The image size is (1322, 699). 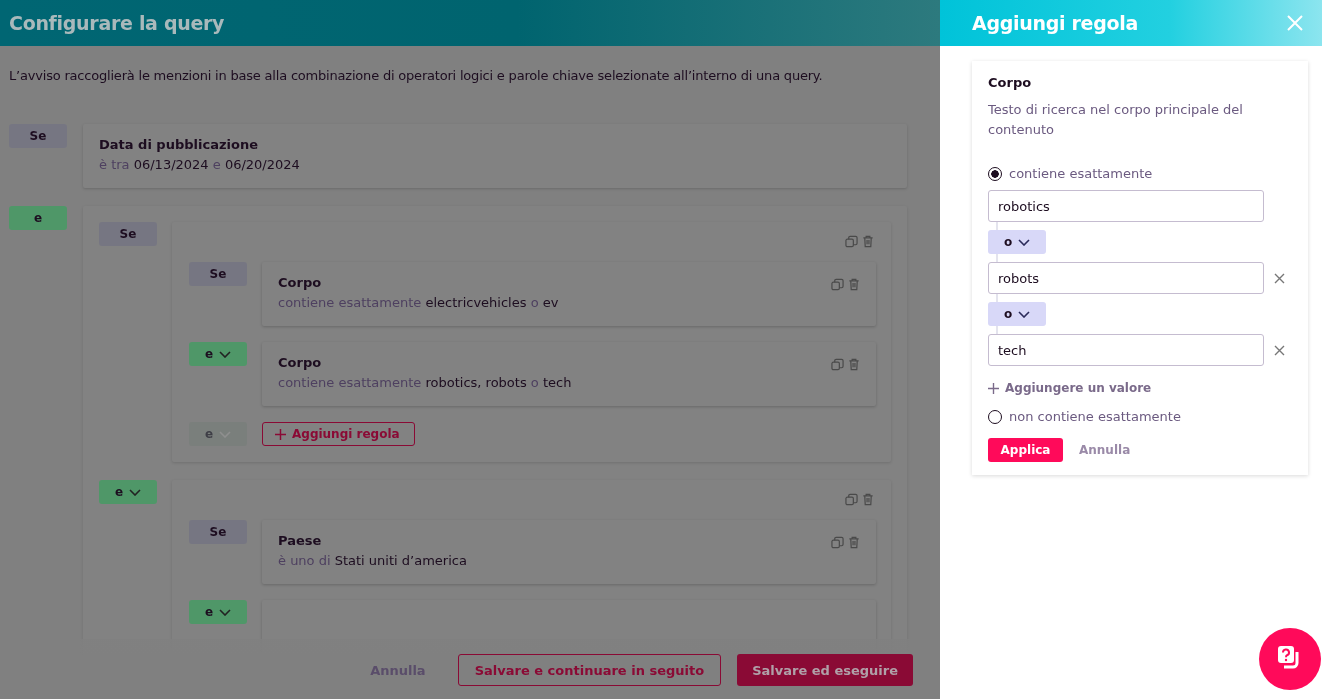 I want to click on description-text: L’avviso raccoglierà le menzioni in base alla combinazione di operatori logici e parole chiave selezionate all’interno di una query., so click(x=416, y=76).